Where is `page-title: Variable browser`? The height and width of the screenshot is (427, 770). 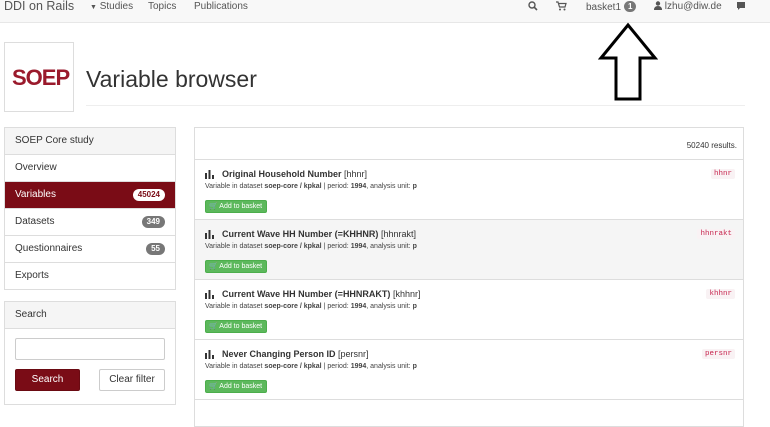 page-title: Variable browser is located at coordinates (171, 79).